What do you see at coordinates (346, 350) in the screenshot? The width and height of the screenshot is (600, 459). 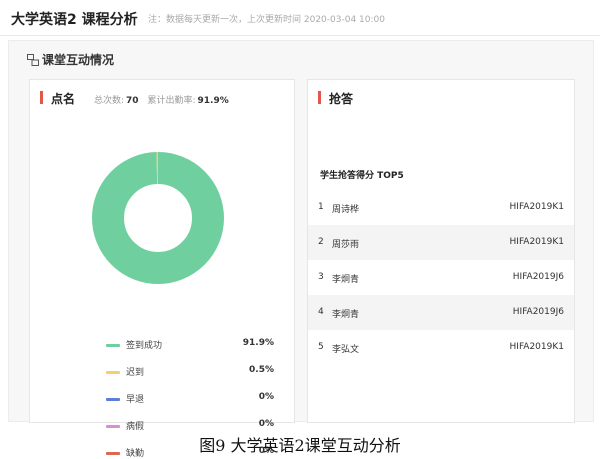 I see `student-name: 李弘文` at bounding box center [346, 350].